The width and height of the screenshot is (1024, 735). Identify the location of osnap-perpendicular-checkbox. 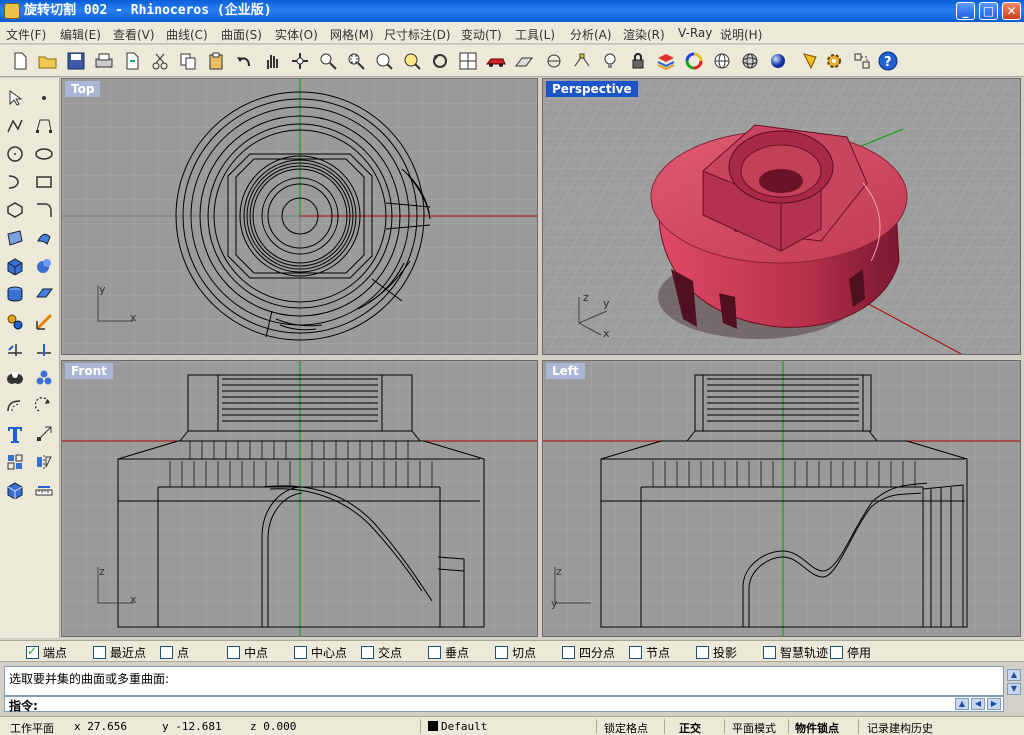
(434, 652).